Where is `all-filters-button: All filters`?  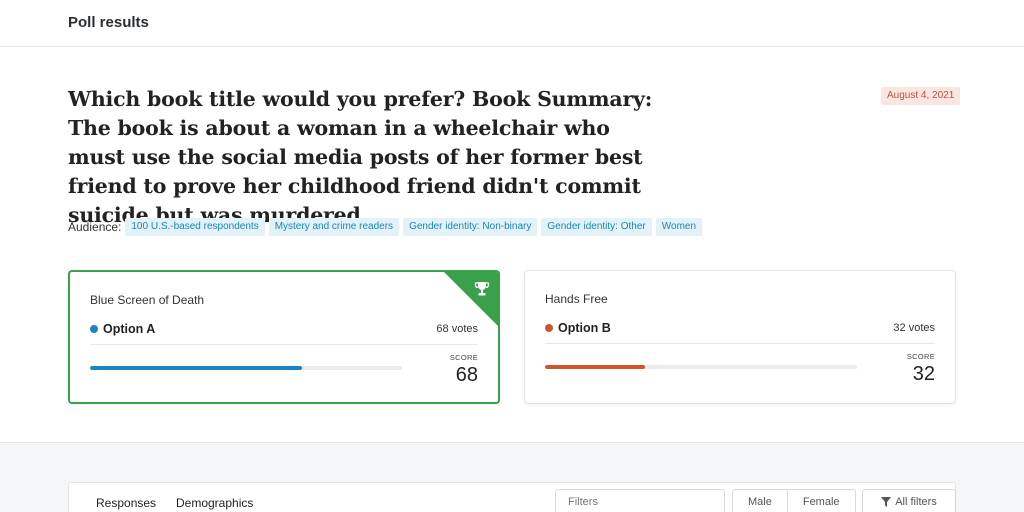 all-filters-button: All filters is located at coordinates (909, 500).